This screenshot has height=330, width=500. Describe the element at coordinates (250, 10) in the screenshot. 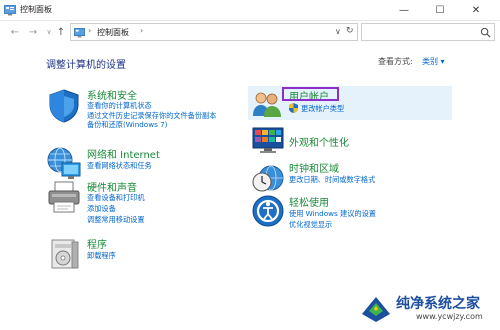

I see `title-bar: 控制面板 — ☐ ✕` at that location.